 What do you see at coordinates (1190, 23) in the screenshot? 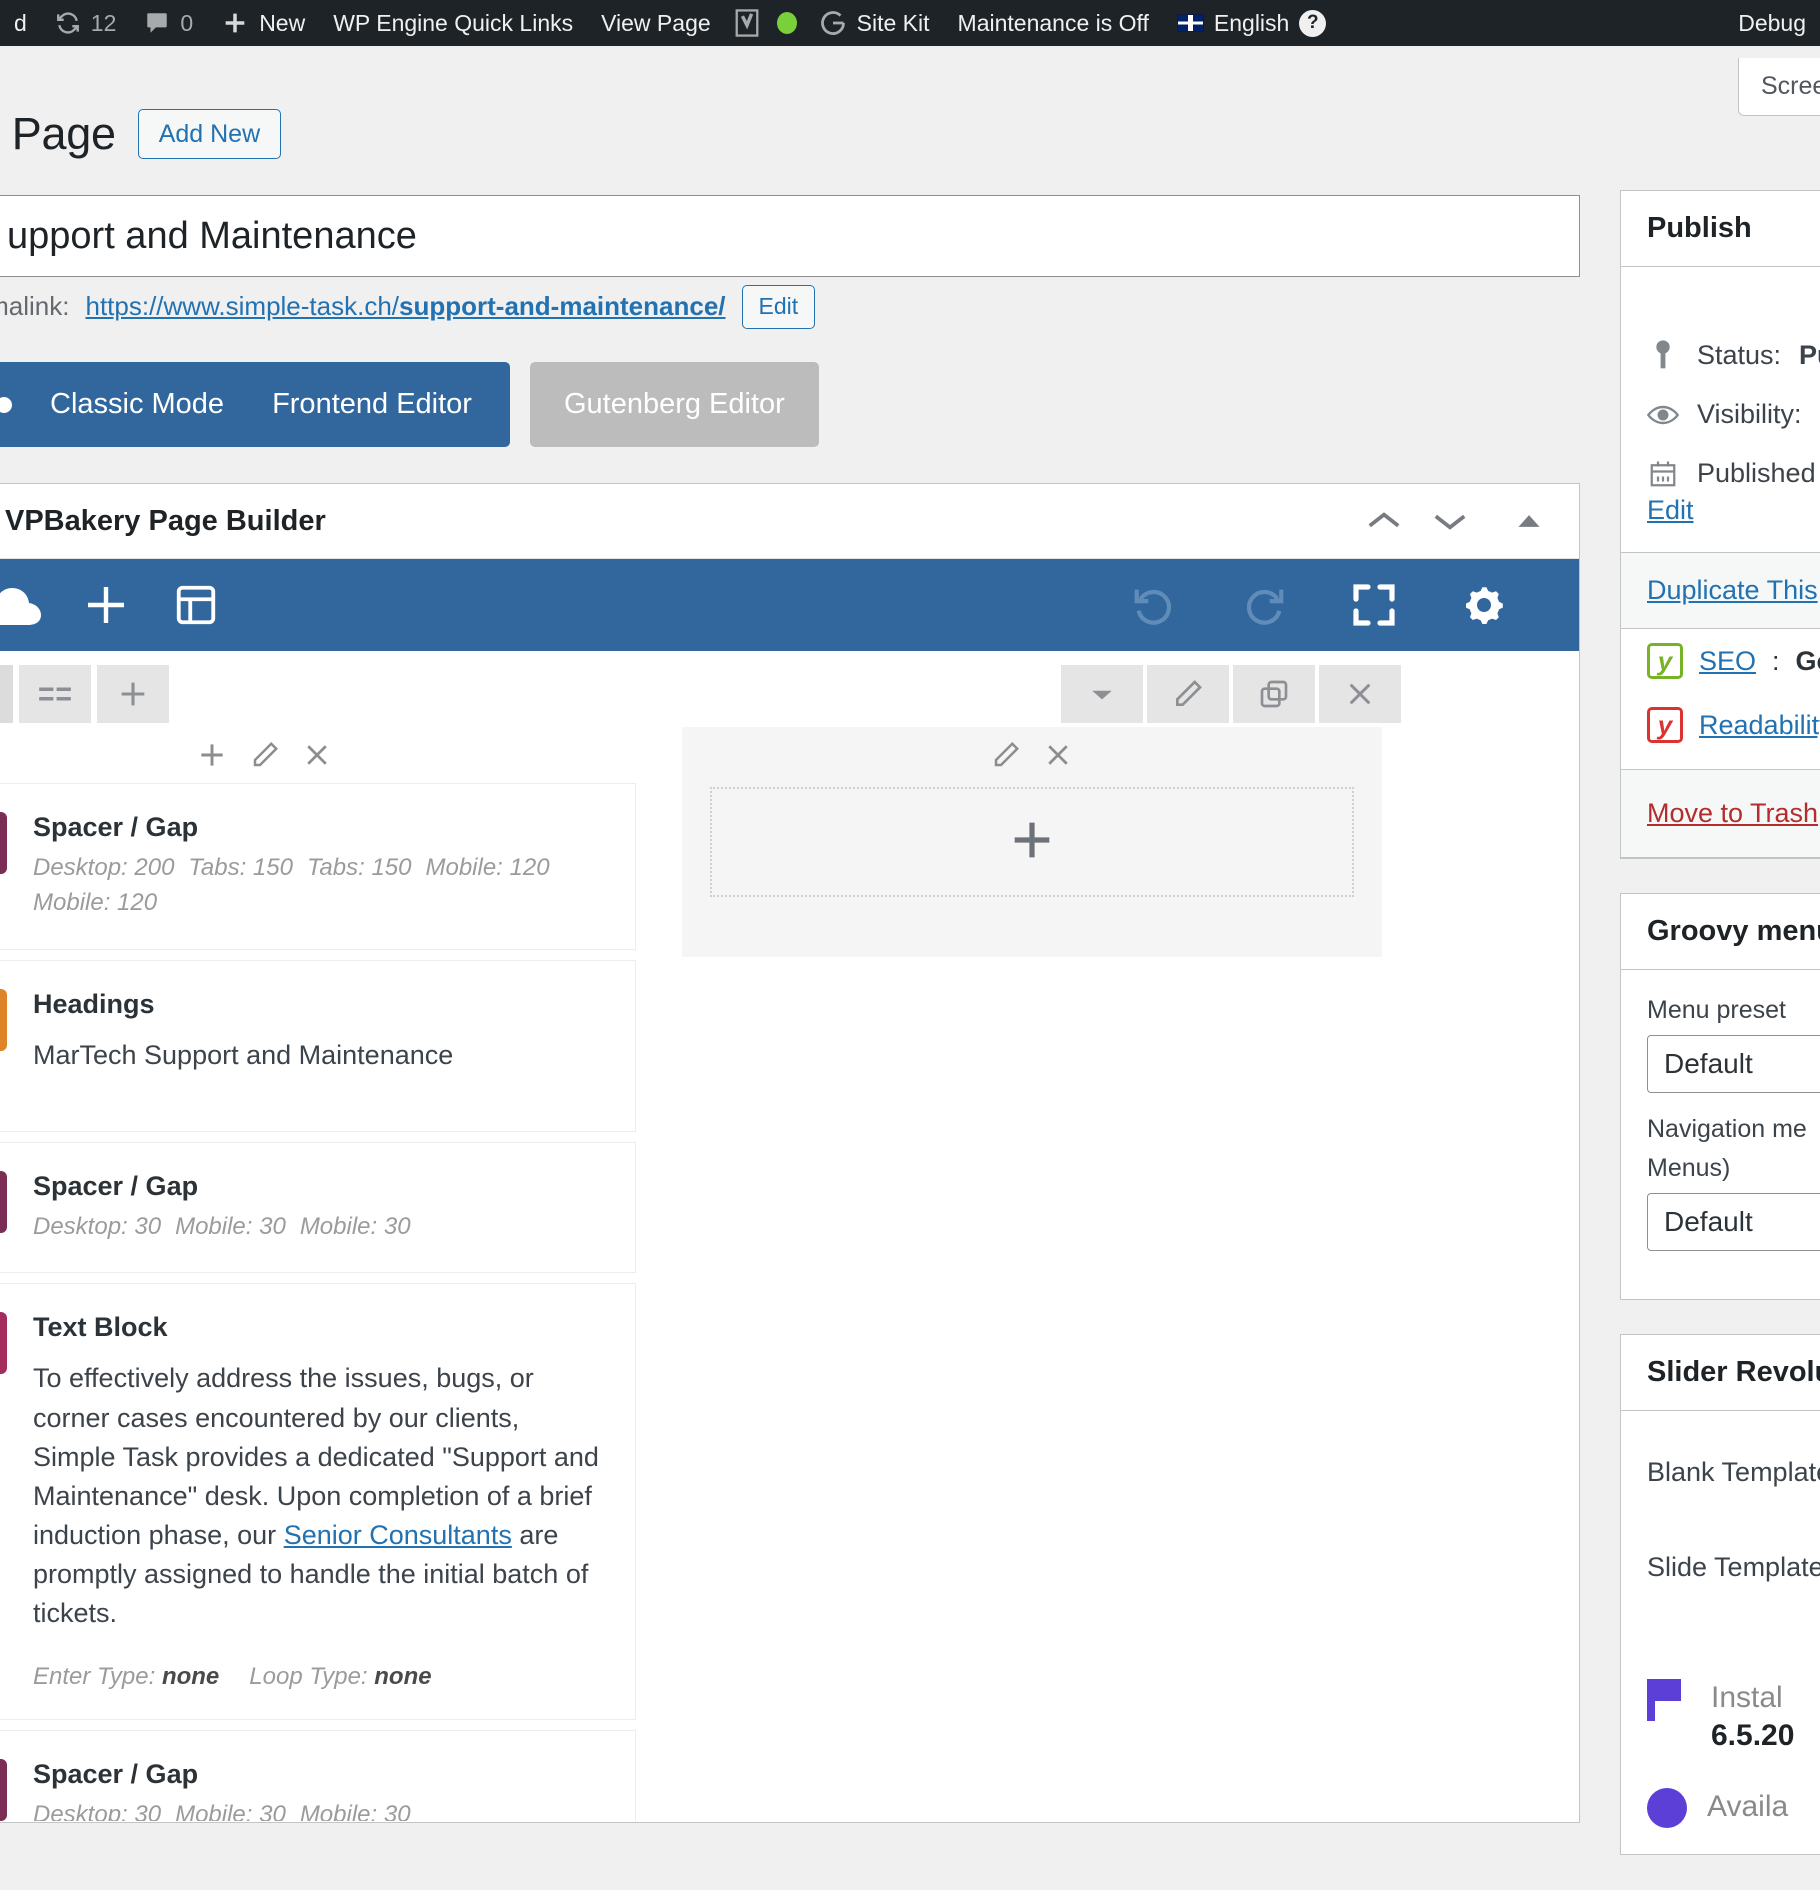
I see `uk-flag-icon` at bounding box center [1190, 23].